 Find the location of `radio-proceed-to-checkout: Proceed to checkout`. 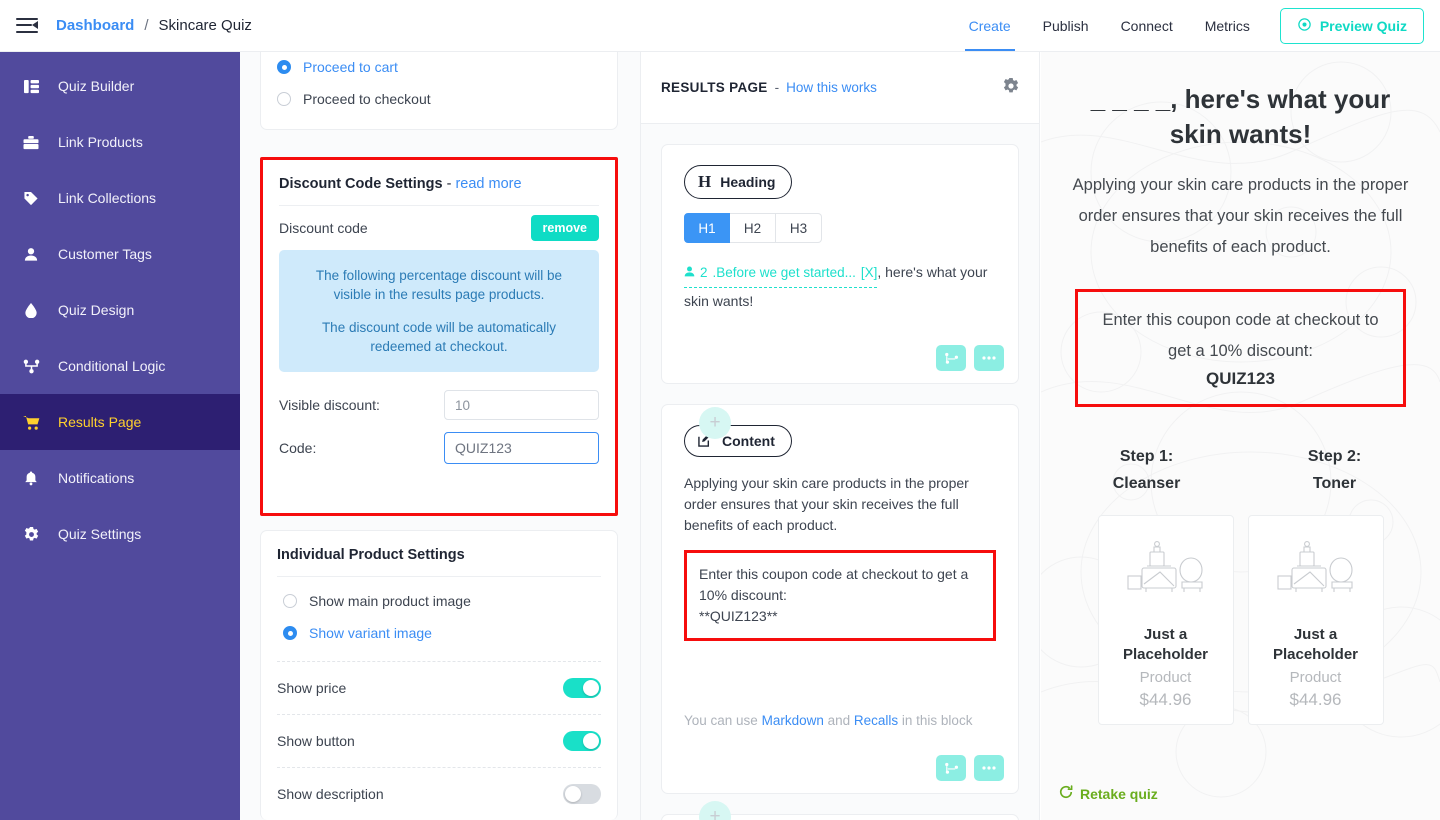

radio-proceed-to-checkout: Proceed to checkout is located at coordinates (439, 99).